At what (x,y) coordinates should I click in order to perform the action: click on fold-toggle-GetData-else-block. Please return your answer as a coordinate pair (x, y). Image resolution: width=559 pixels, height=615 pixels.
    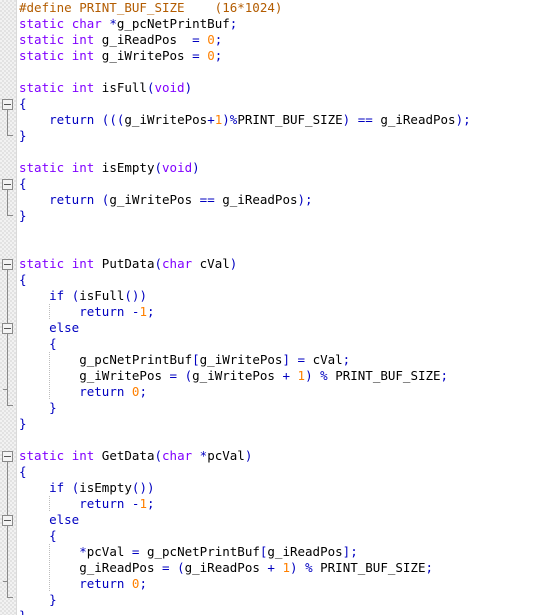
    Looking at the image, I should click on (7, 520).